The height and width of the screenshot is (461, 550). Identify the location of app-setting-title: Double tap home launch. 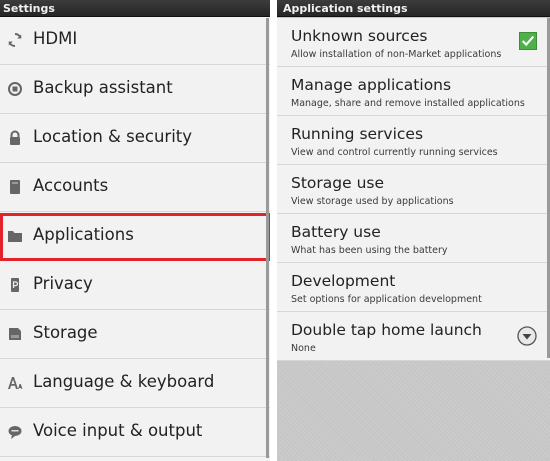
(386, 330).